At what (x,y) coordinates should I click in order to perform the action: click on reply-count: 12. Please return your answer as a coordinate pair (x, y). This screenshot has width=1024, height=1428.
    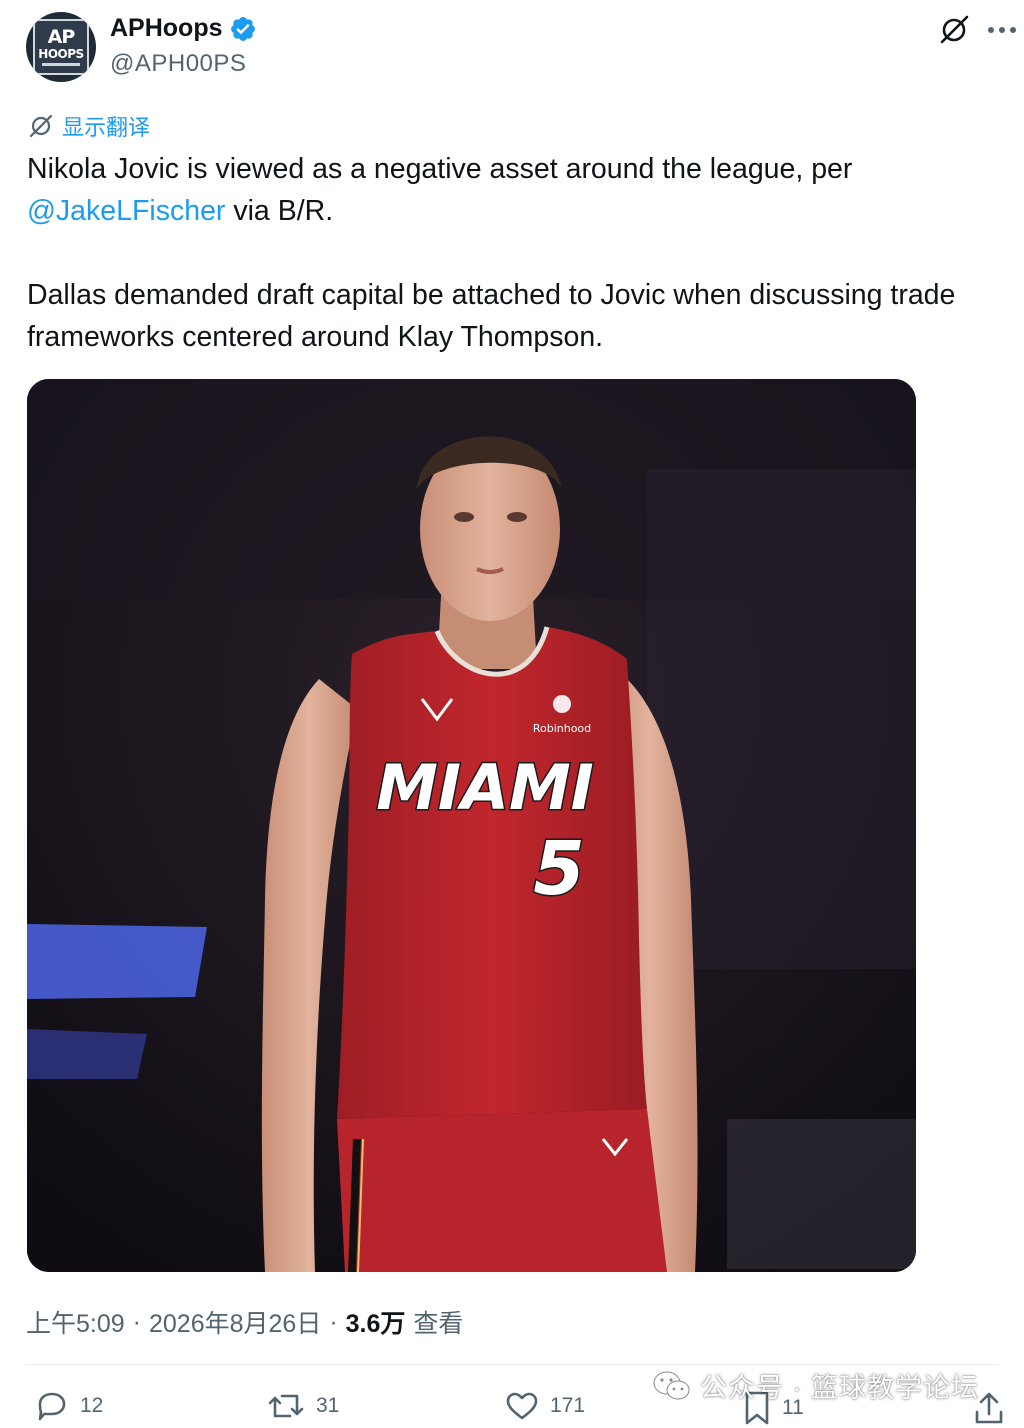
    Looking at the image, I should click on (92, 1405).